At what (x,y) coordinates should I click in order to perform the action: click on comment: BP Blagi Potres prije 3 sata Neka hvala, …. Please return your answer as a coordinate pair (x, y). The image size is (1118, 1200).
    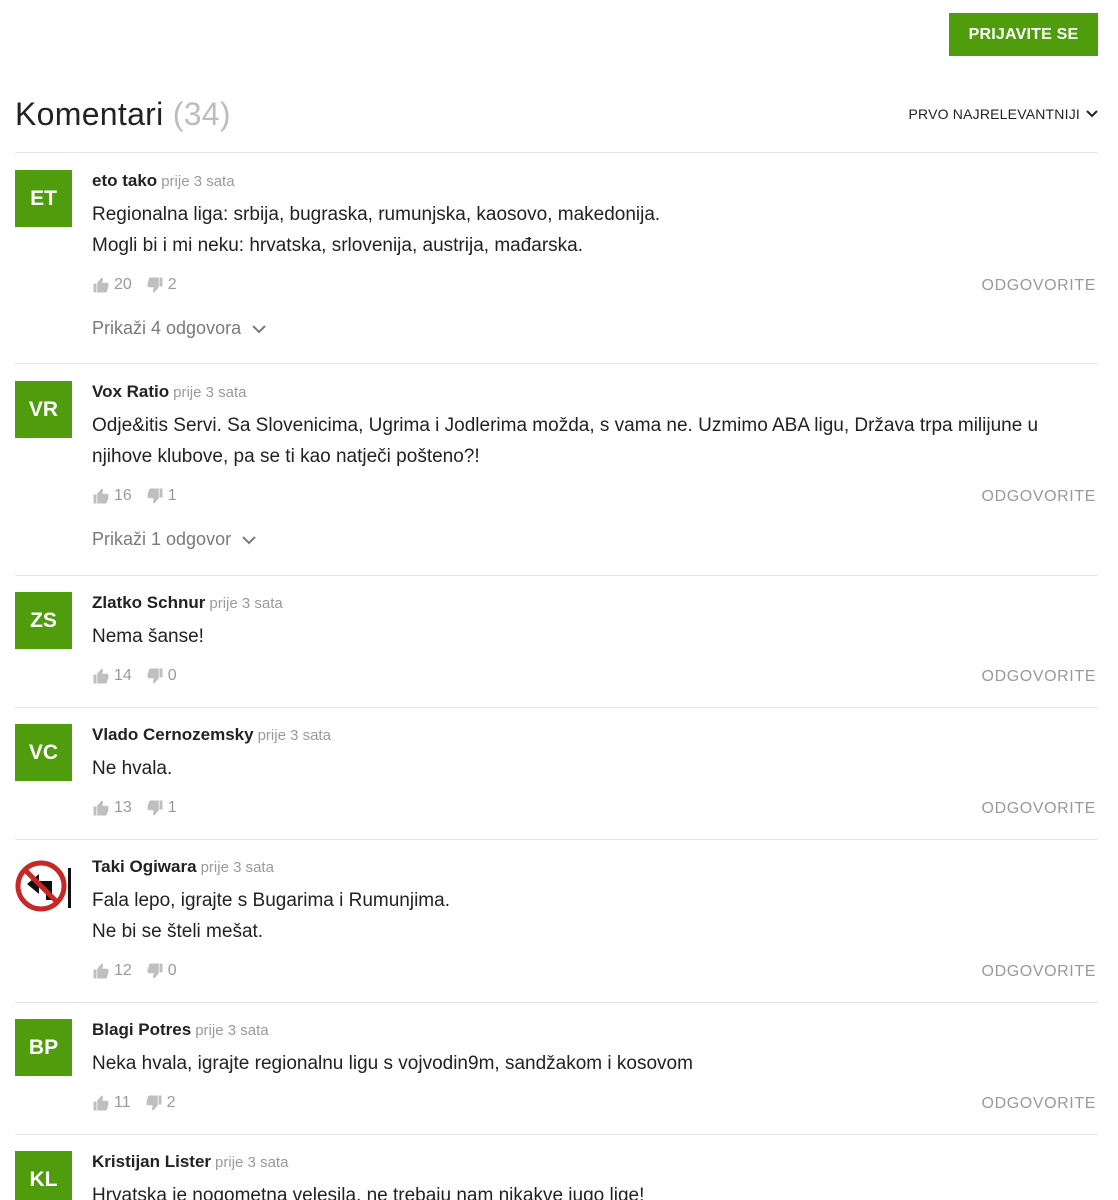
    Looking at the image, I should click on (556, 1069).